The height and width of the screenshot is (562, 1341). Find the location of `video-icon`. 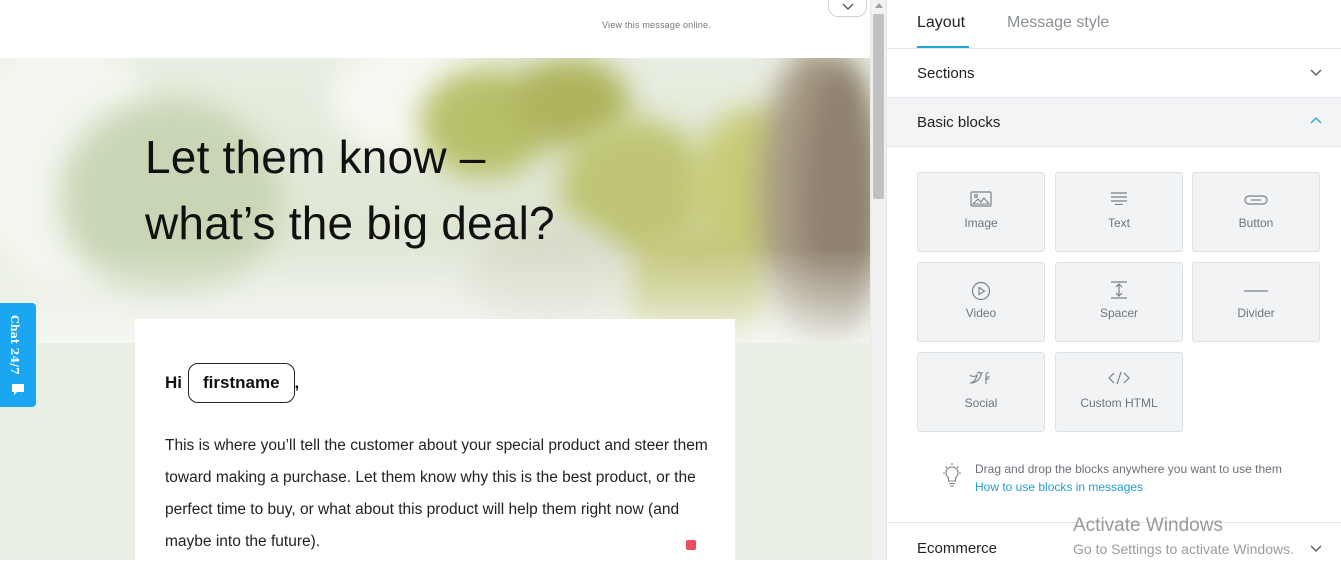

video-icon is located at coordinates (981, 291).